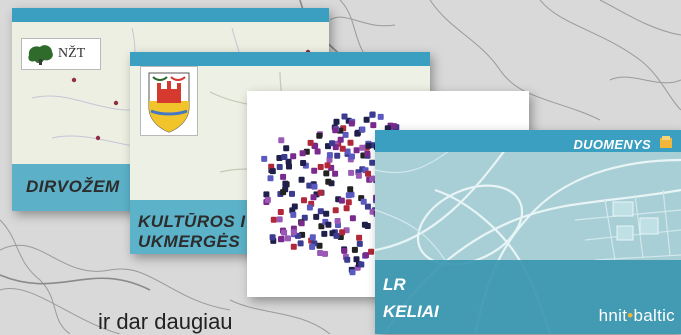  I want to click on tree-logo-icon, so click(40, 55).